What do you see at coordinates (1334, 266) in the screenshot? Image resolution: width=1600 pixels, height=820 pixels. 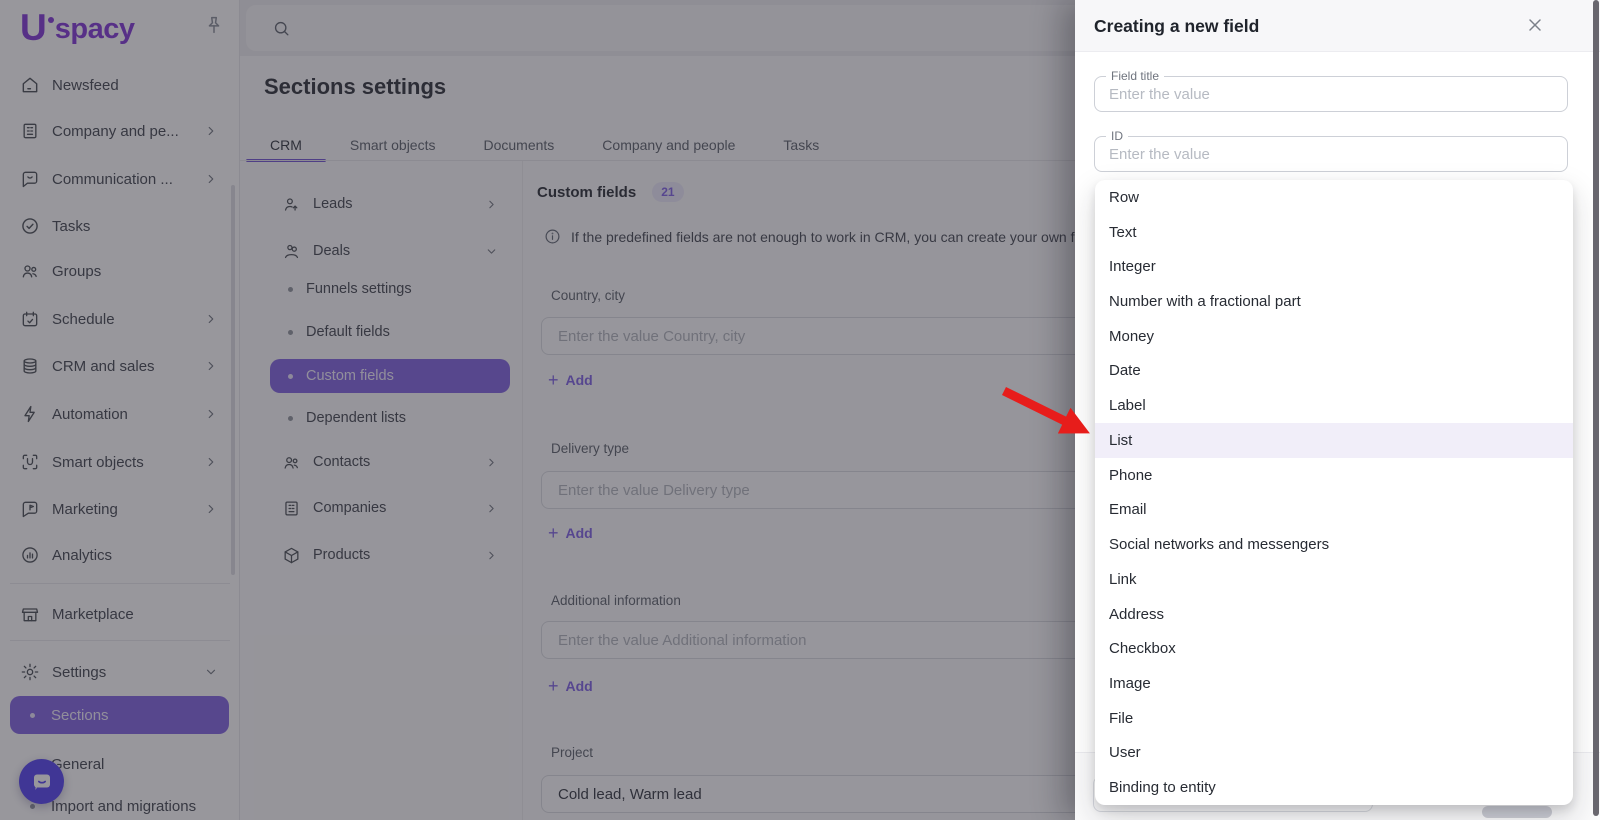 I see `field-type-option: Integer` at bounding box center [1334, 266].